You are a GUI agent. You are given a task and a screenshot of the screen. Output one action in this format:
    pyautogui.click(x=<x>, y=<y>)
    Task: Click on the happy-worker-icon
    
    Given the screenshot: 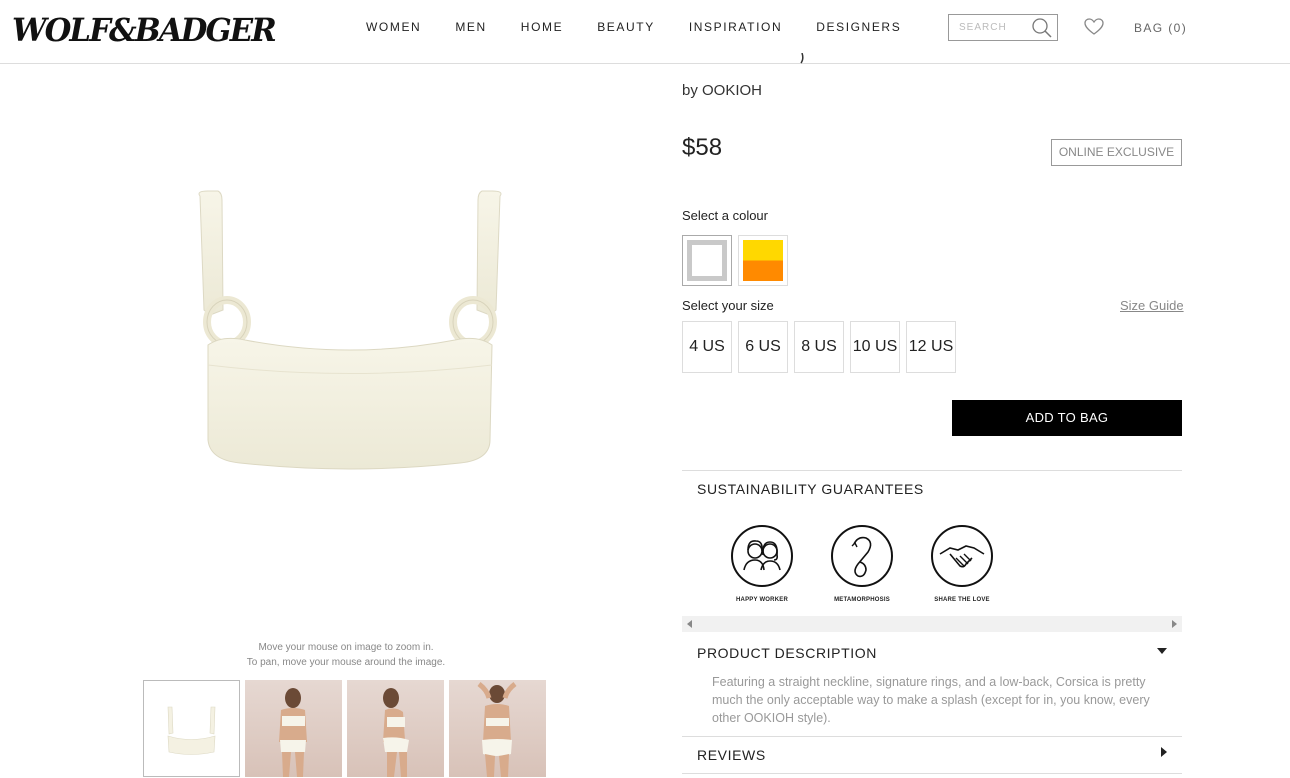 What is the action you would take?
    pyautogui.click(x=762, y=558)
    